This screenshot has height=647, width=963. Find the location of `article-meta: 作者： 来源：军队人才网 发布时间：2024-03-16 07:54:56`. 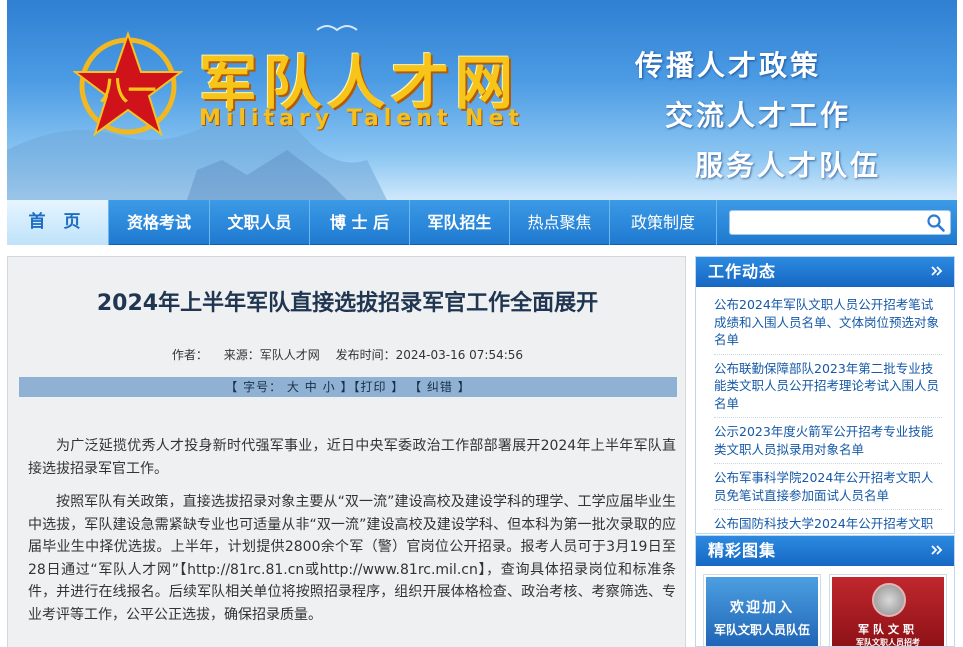

article-meta: 作者： 来源：军队人才网 发布时间：2024-03-16 07:54:56 is located at coordinates (347, 354).